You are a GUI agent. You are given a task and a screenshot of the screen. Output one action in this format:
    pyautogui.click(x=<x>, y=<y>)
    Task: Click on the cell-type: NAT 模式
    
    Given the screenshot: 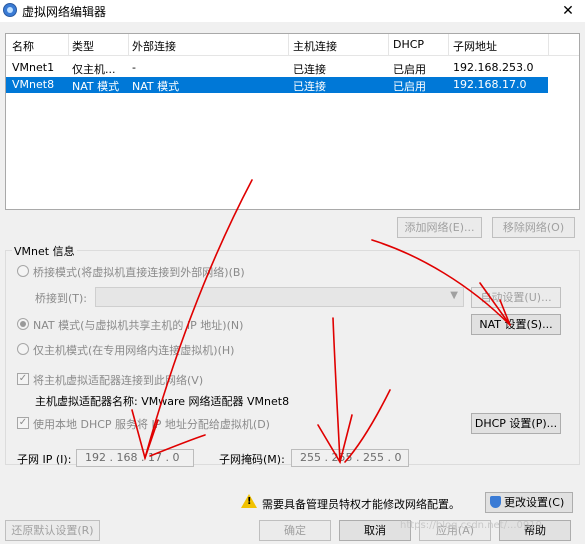 What is the action you would take?
    pyautogui.click(x=96, y=86)
    